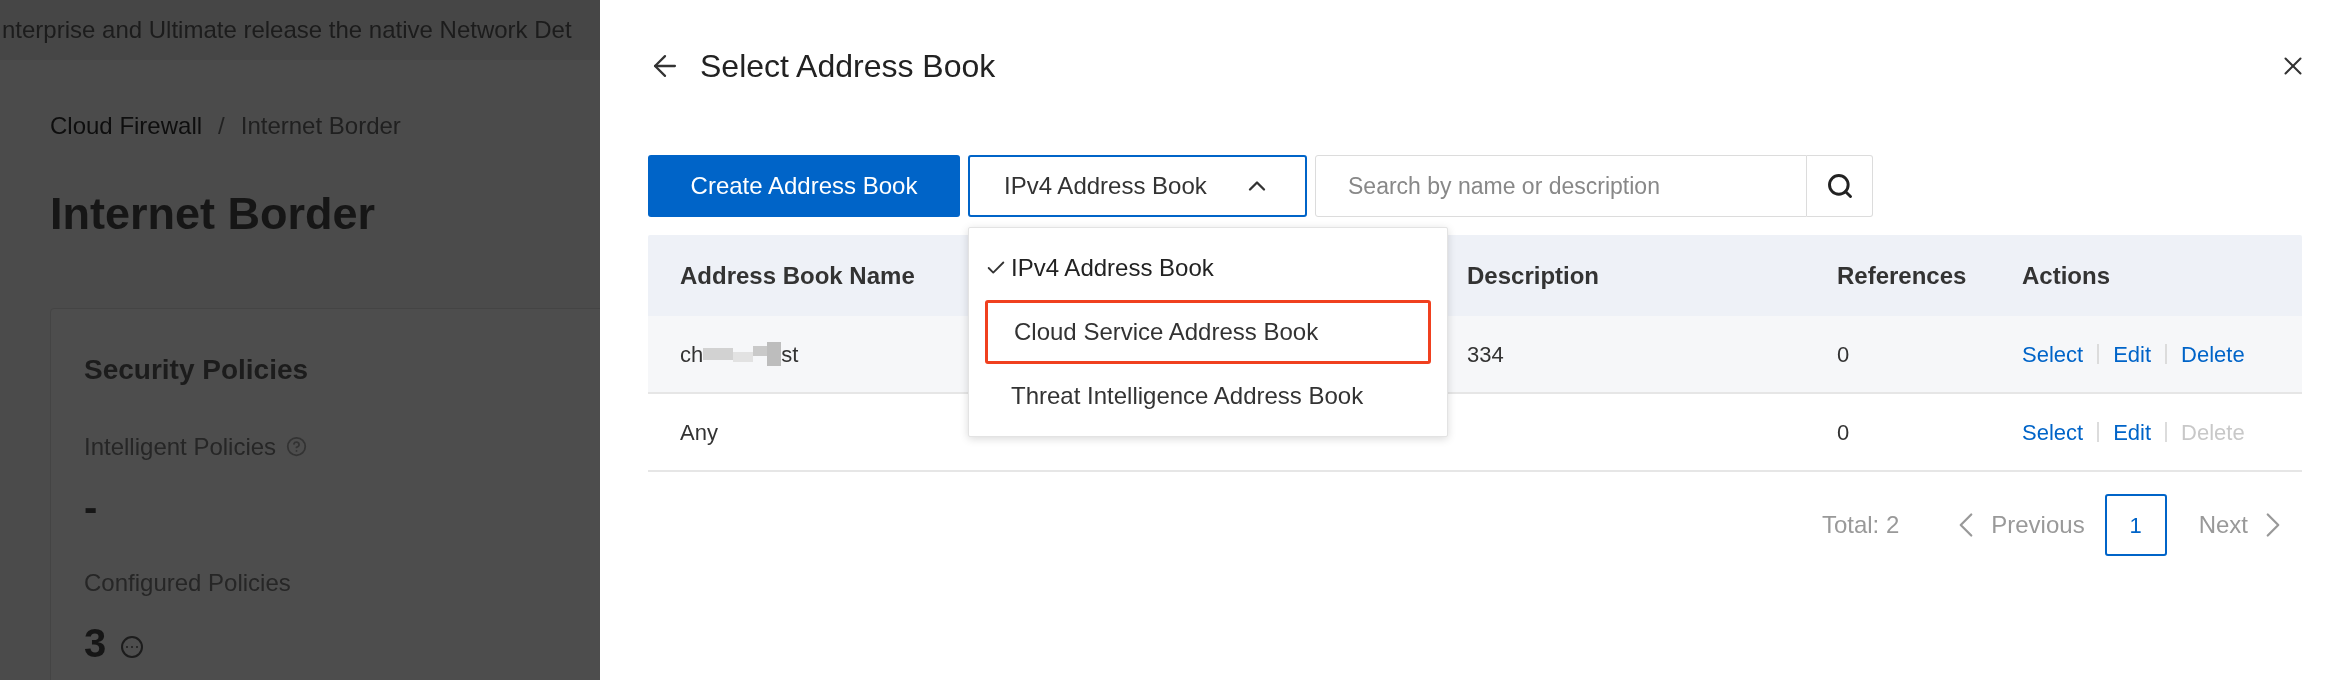  I want to click on type-dropdown: IPv4 Address Book, so click(1137, 186).